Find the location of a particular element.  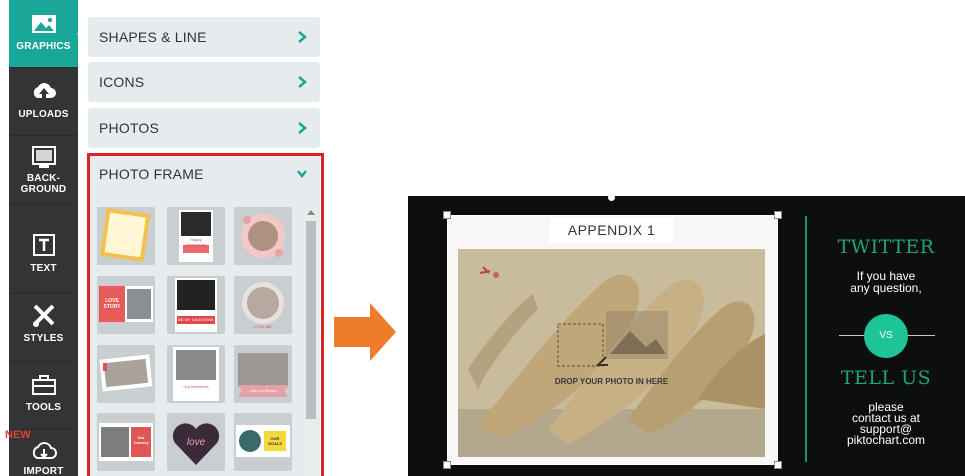

category-icons: ICONS is located at coordinates (204, 82).